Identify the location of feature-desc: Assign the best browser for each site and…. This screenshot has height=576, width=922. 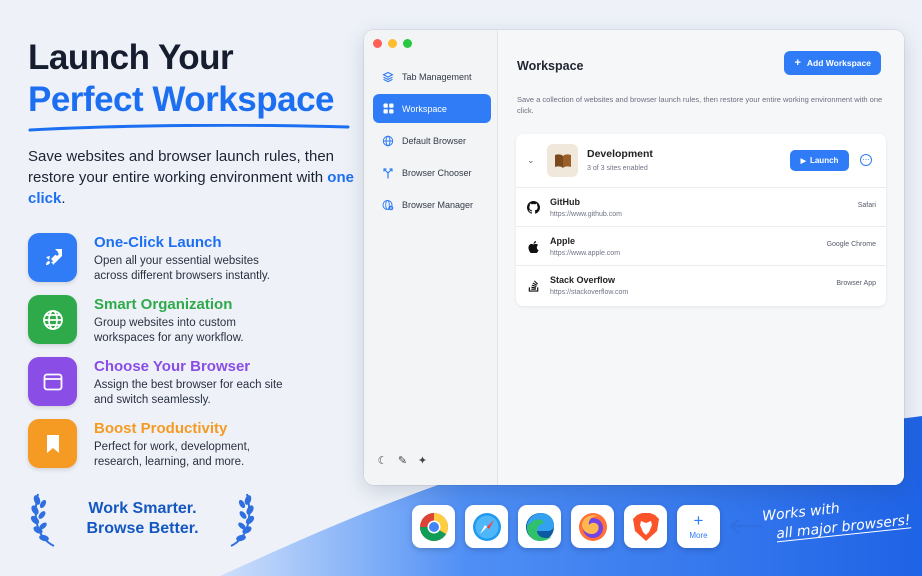
(188, 392).